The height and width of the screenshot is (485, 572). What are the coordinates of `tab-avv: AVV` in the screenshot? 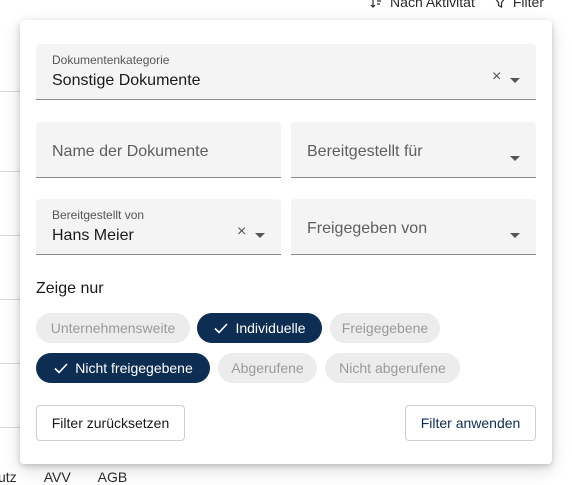 It's located at (57, 477).